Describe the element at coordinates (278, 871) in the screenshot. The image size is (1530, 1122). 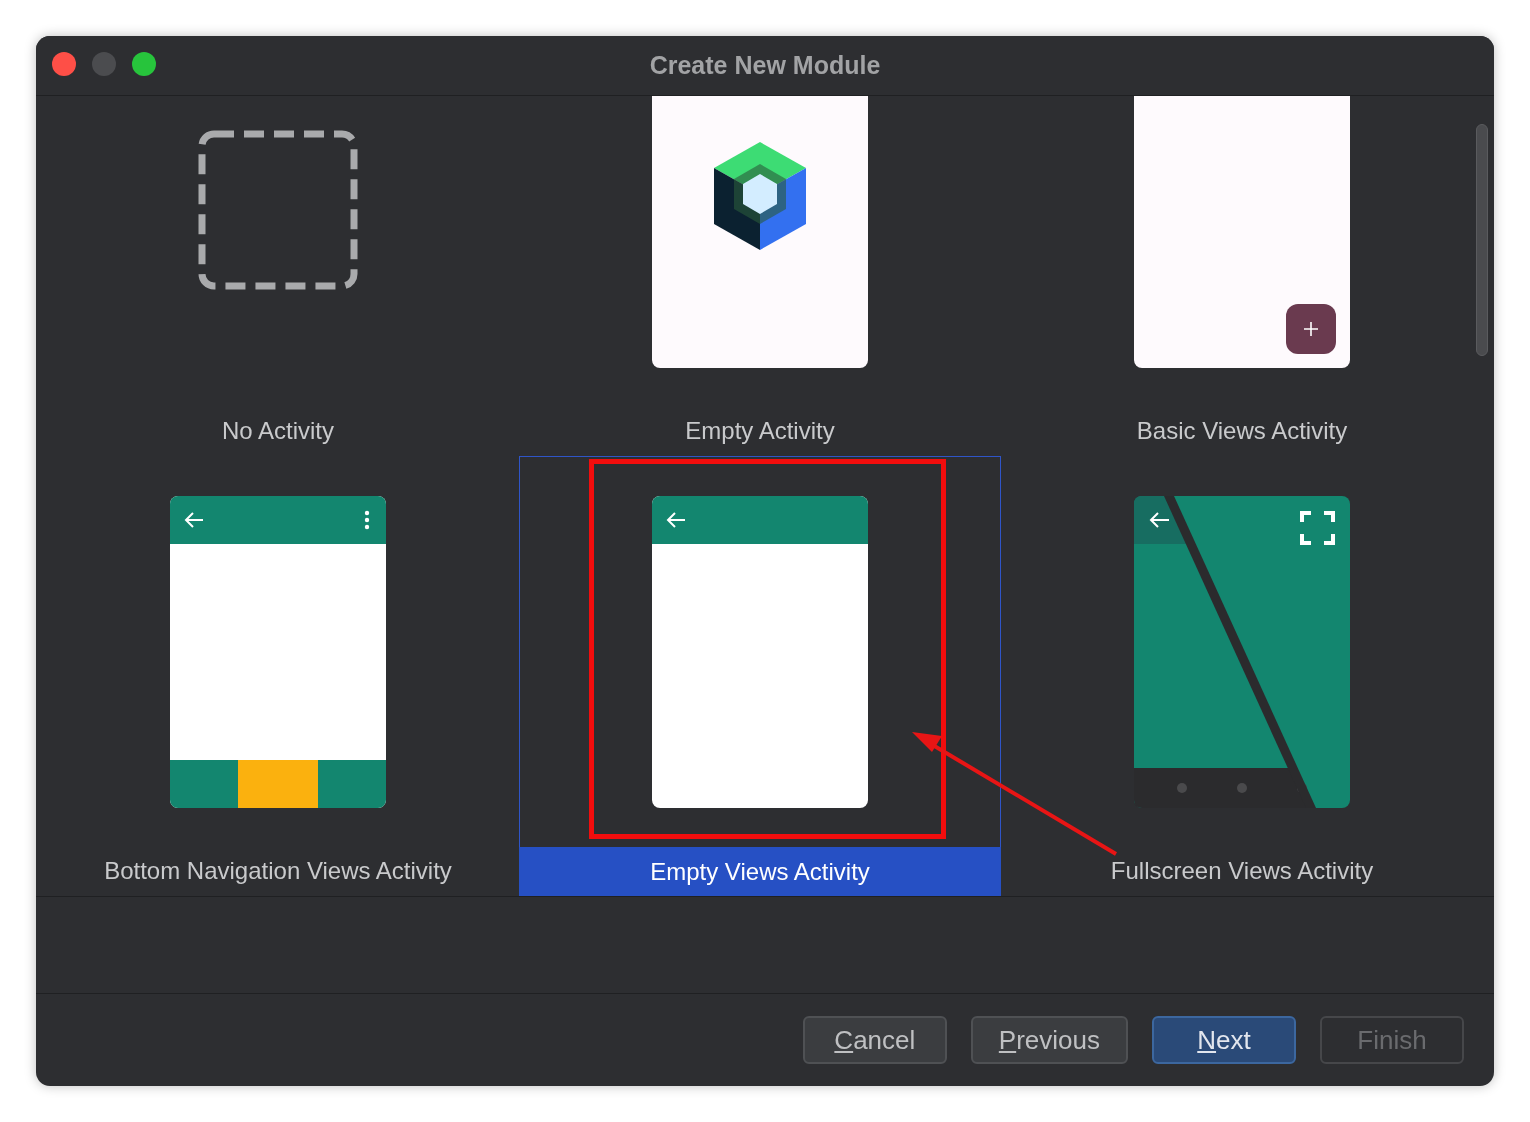
I see `template-name: Bottom Navigation Views Activity` at that location.